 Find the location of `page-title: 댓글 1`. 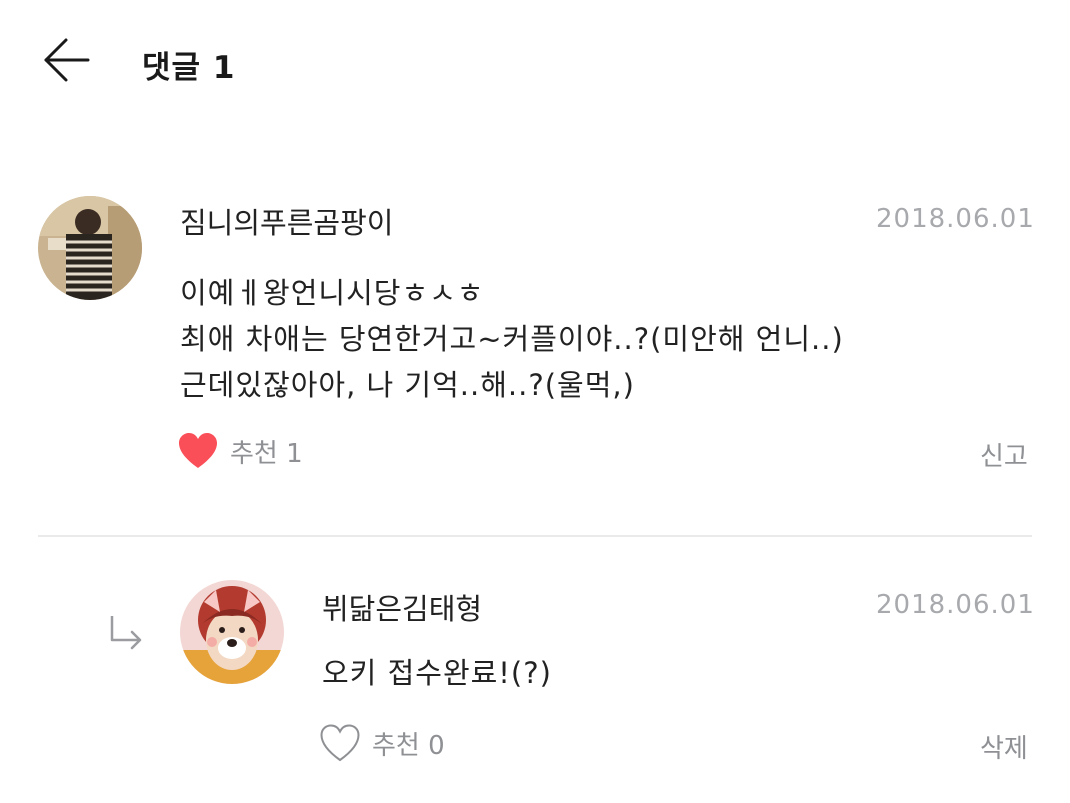

page-title: 댓글 1 is located at coordinates (189, 68).